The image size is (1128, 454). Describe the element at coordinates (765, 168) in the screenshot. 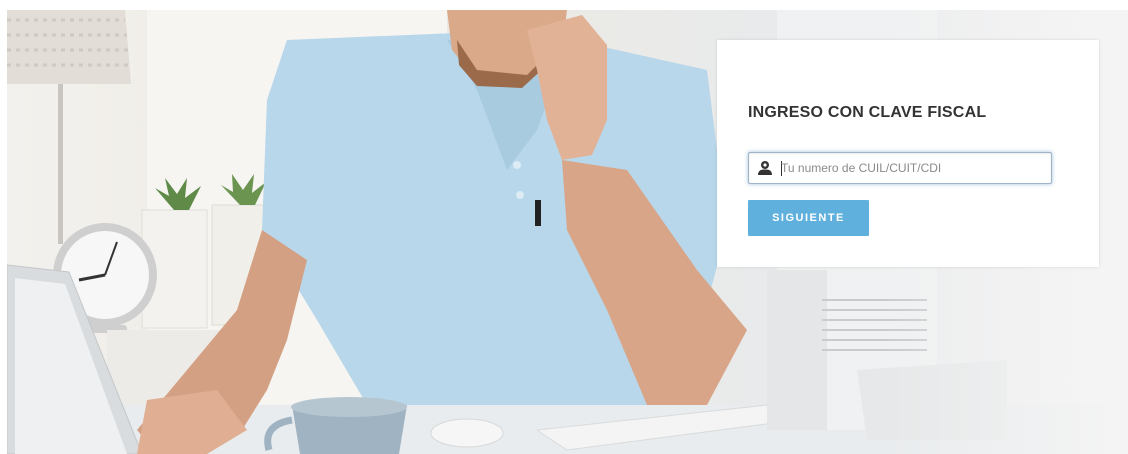

I see `user-icon` at that location.